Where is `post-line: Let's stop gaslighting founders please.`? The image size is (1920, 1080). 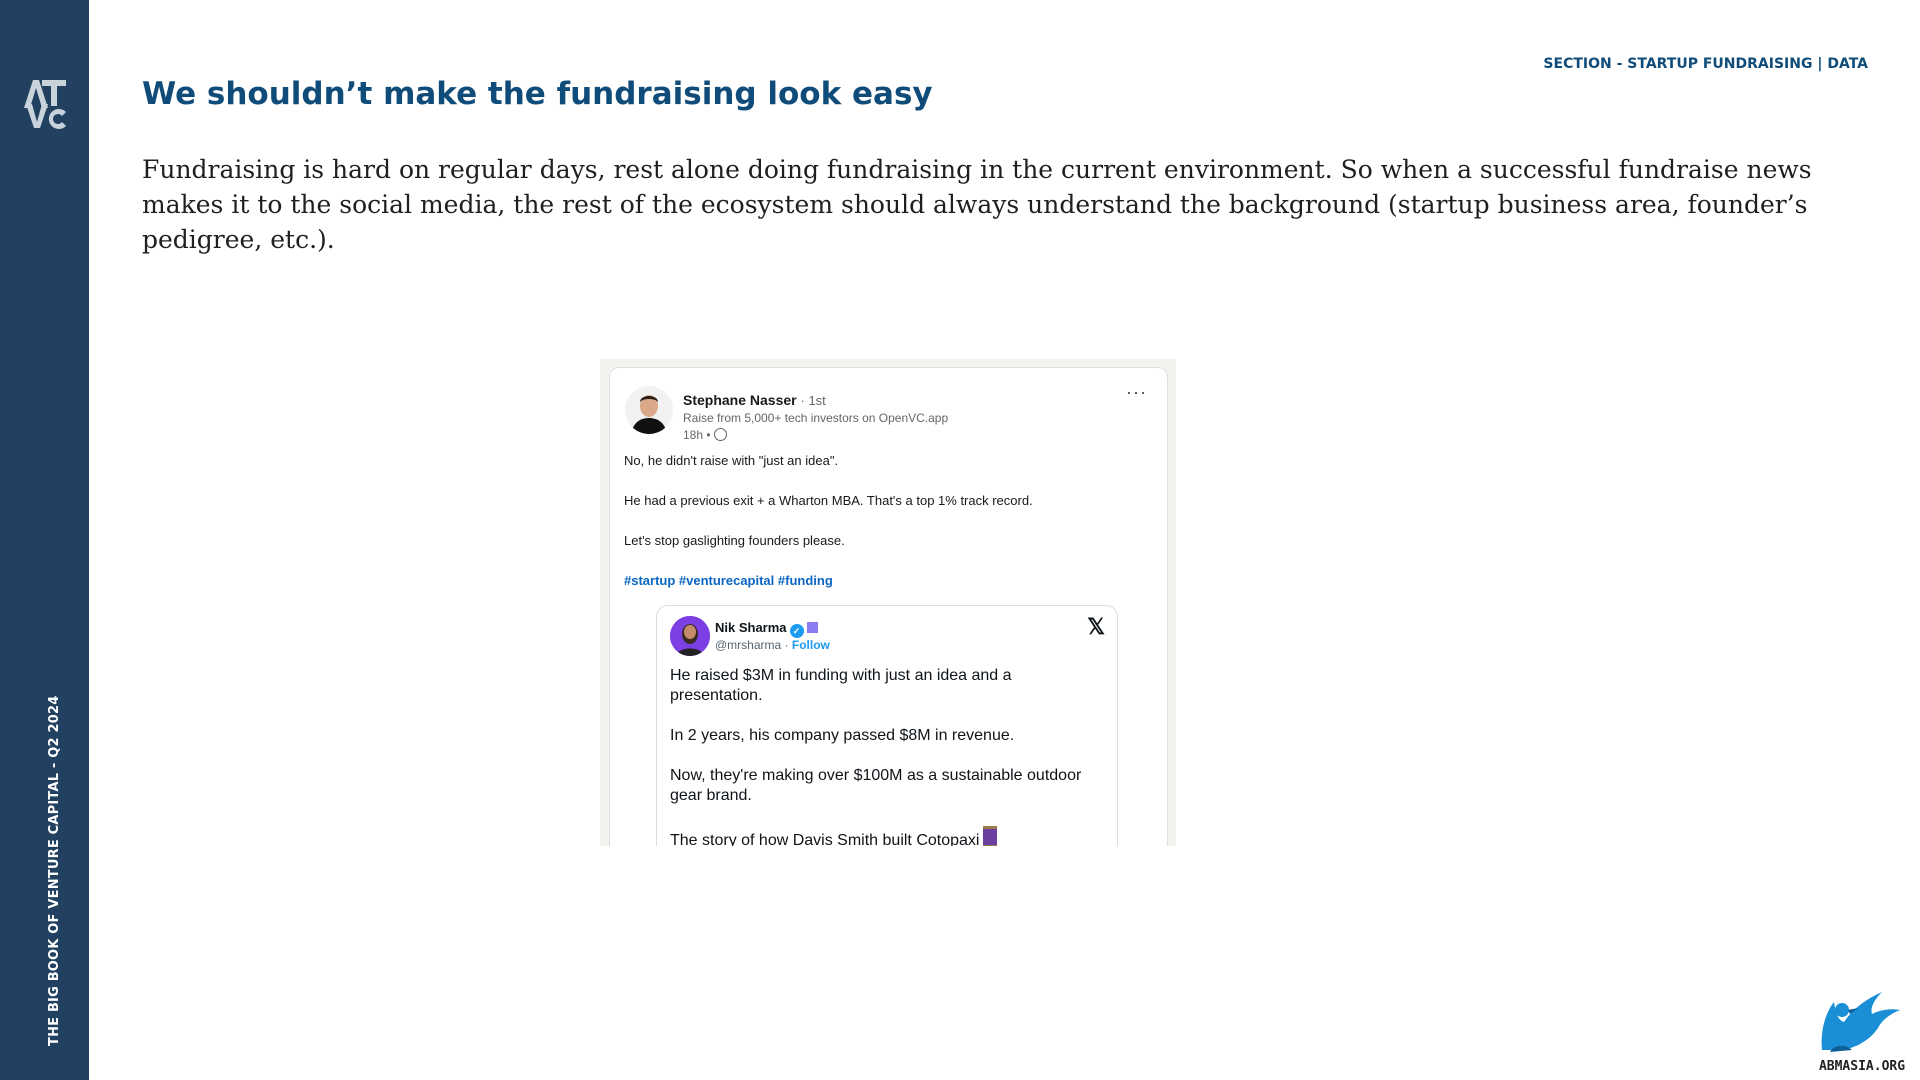
post-line: Let's stop gaslighting founders please. is located at coordinates (734, 540).